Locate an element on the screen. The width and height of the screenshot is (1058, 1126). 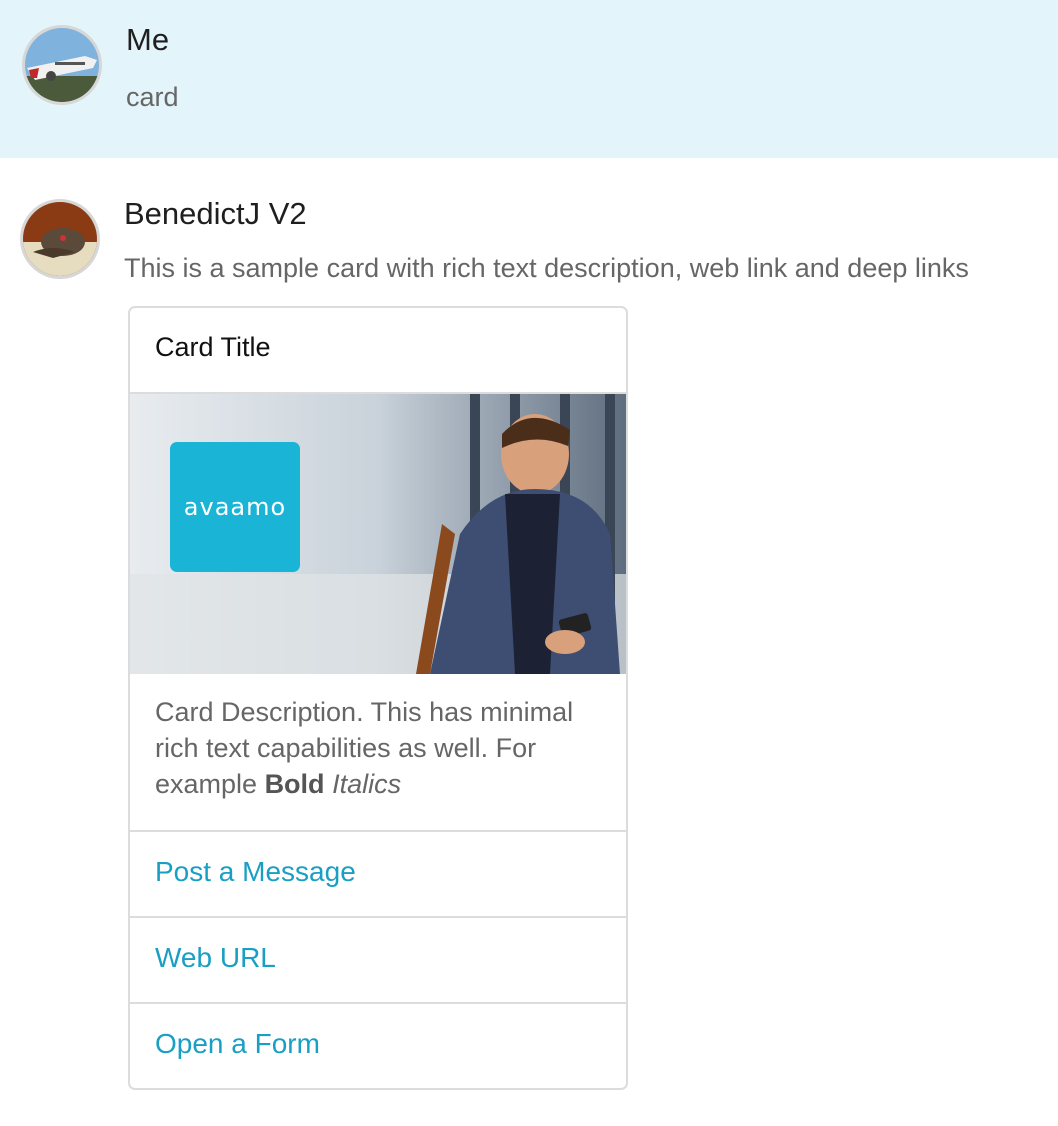
sender-name: BenedictJ V2 is located at coordinates (215, 213).